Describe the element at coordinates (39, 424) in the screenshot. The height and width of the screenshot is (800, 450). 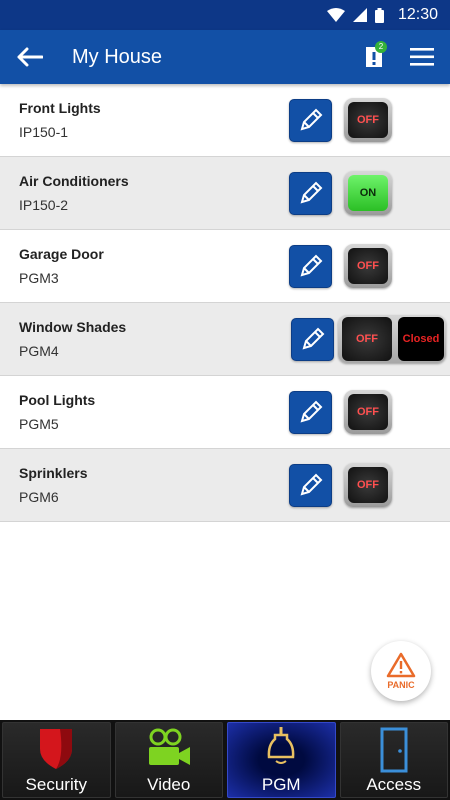
I see `device-id: PGM5` at that location.